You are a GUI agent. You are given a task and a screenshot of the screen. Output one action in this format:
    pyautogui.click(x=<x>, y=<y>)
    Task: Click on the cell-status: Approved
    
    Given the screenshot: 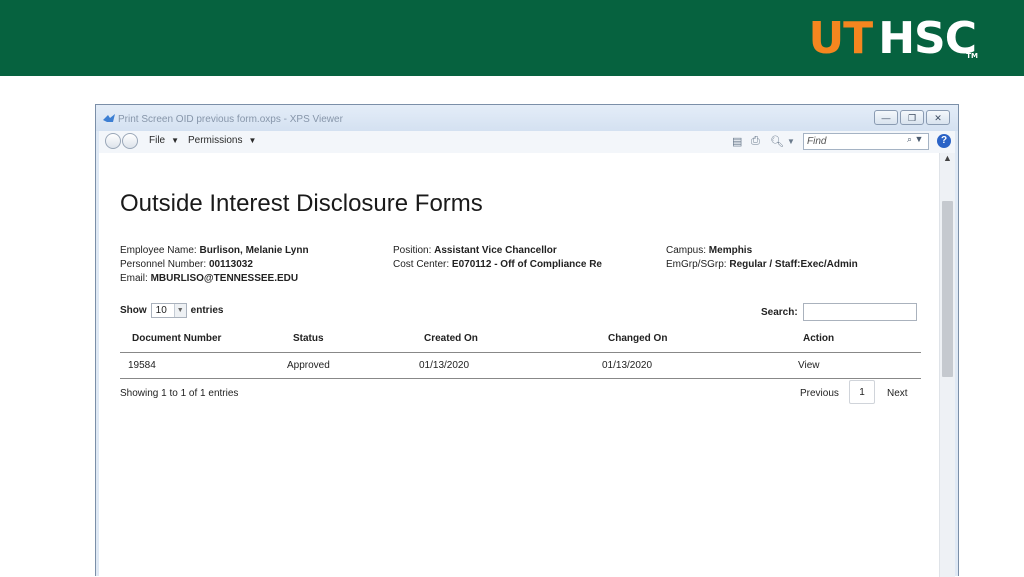 What is the action you would take?
    pyautogui.click(x=308, y=365)
    